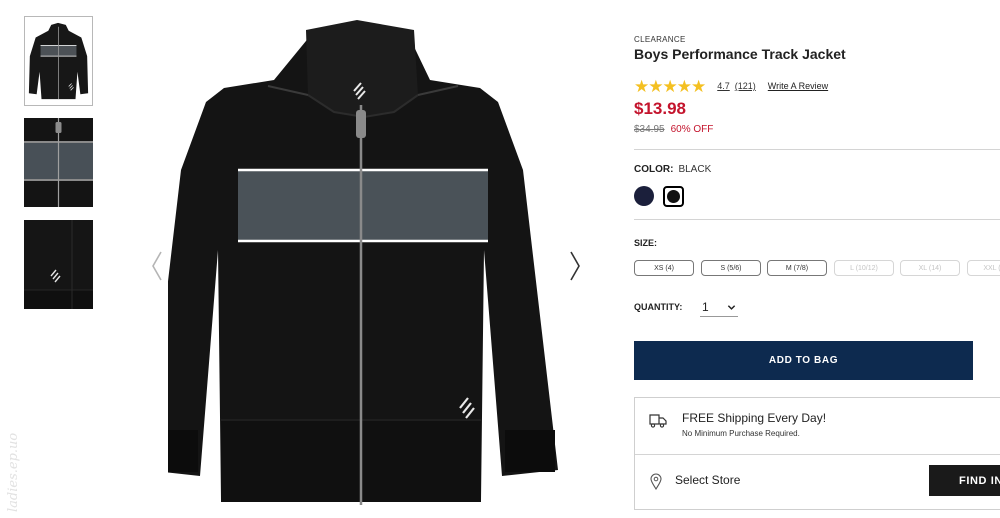 This screenshot has height=518, width=1000. What do you see at coordinates (658, 421) in the screenshot?
I see `shipping-box-icon` at bounding box center [658, 421].